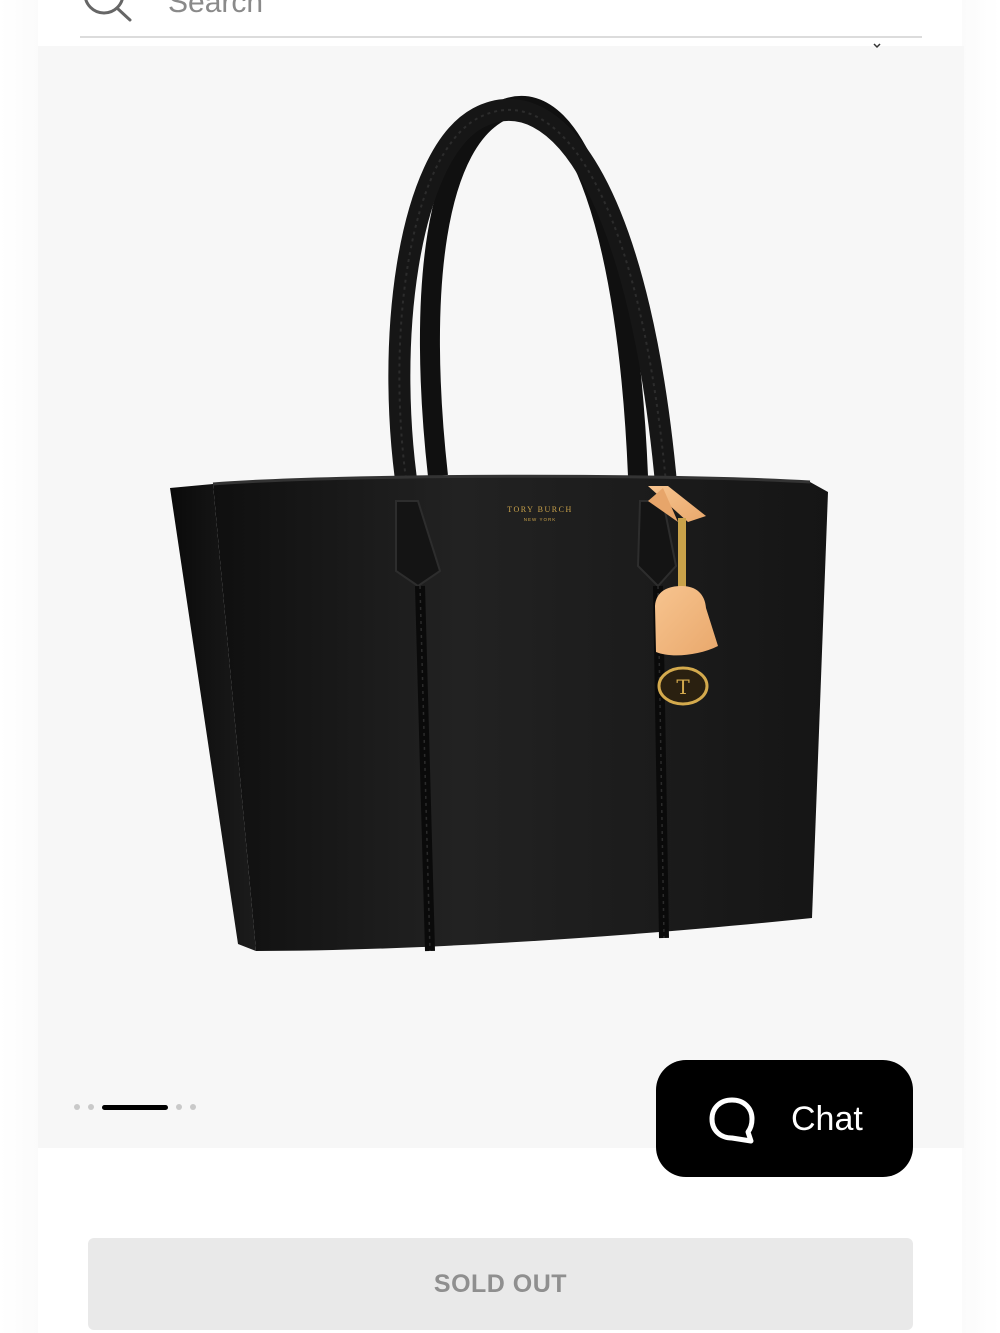  Describe the element at coordinates (683, 687) in the screenshot. I see `logo-emblem: T` at that location.